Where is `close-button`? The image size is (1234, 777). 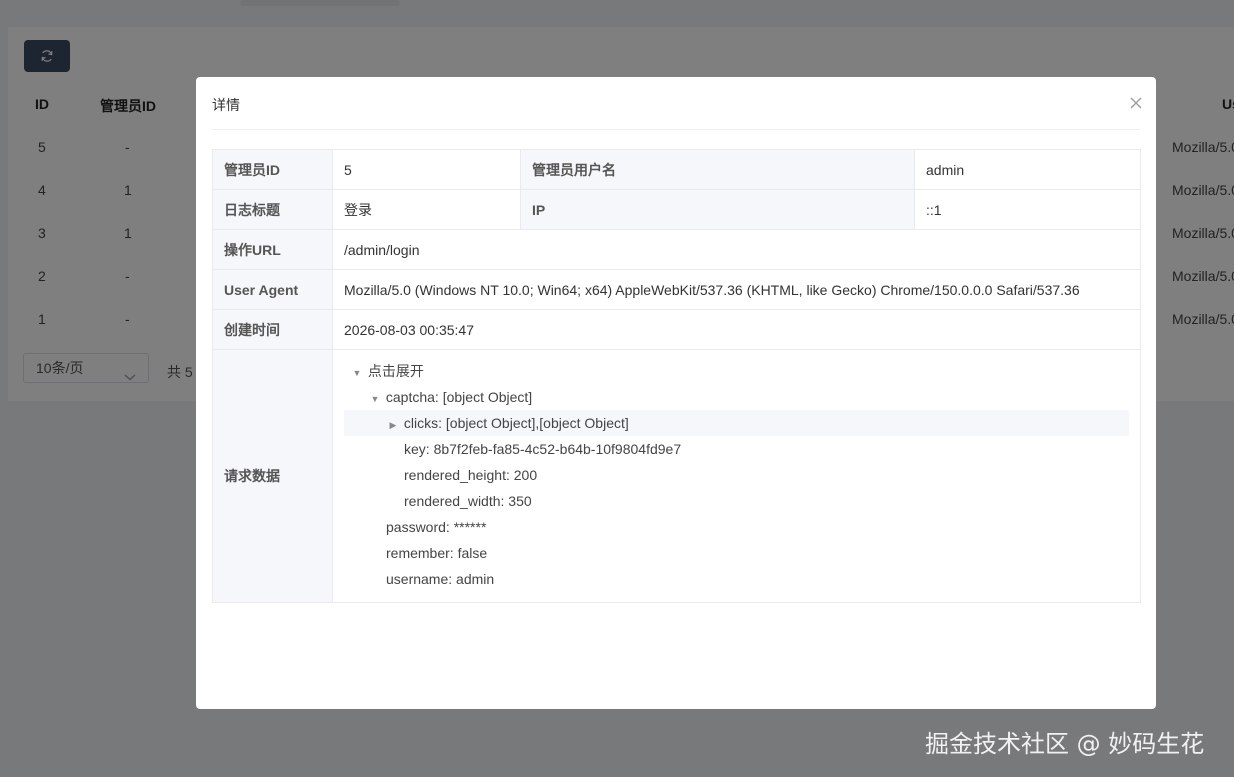
close-button is located at coordinates (1136, 103).